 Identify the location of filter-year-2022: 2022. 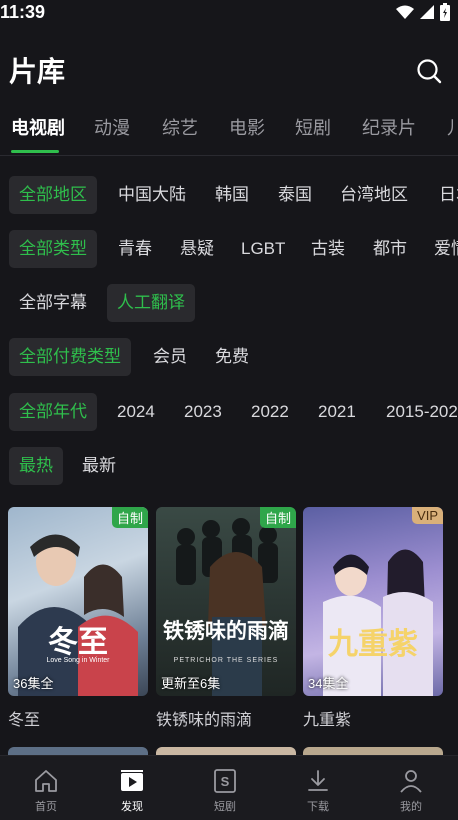
(270, 412).